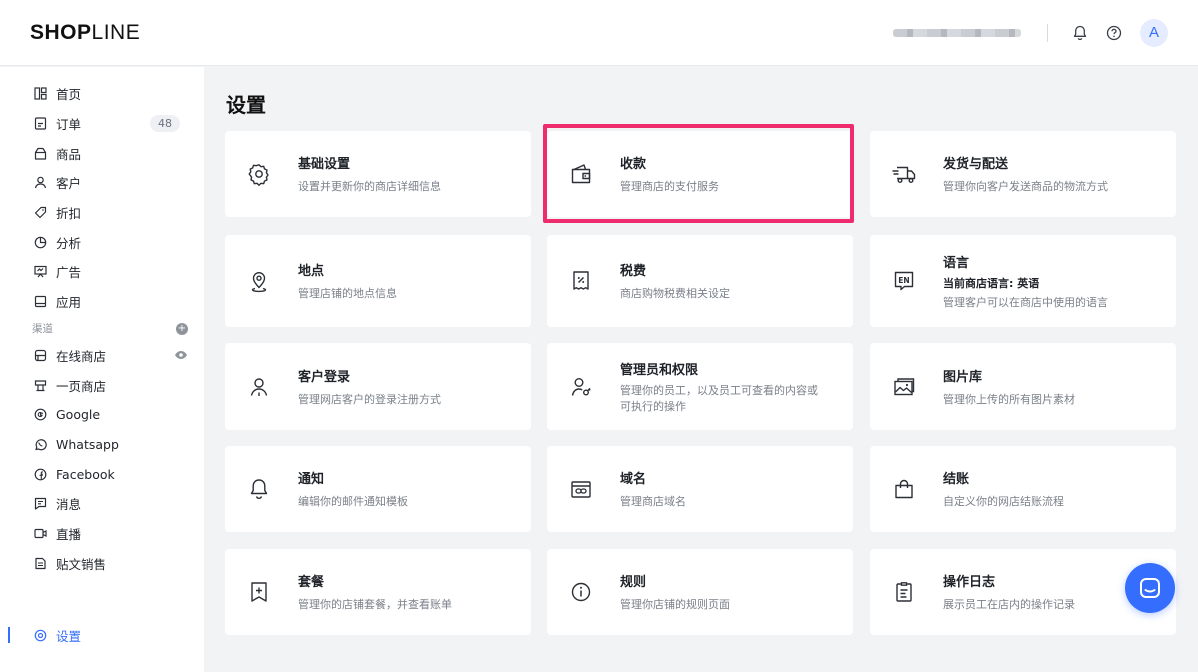 The image size is (1198, 672). Describe the element at coordinates (165, 124) in the screenshot. I see `orders-count-badge: 48` at that location.